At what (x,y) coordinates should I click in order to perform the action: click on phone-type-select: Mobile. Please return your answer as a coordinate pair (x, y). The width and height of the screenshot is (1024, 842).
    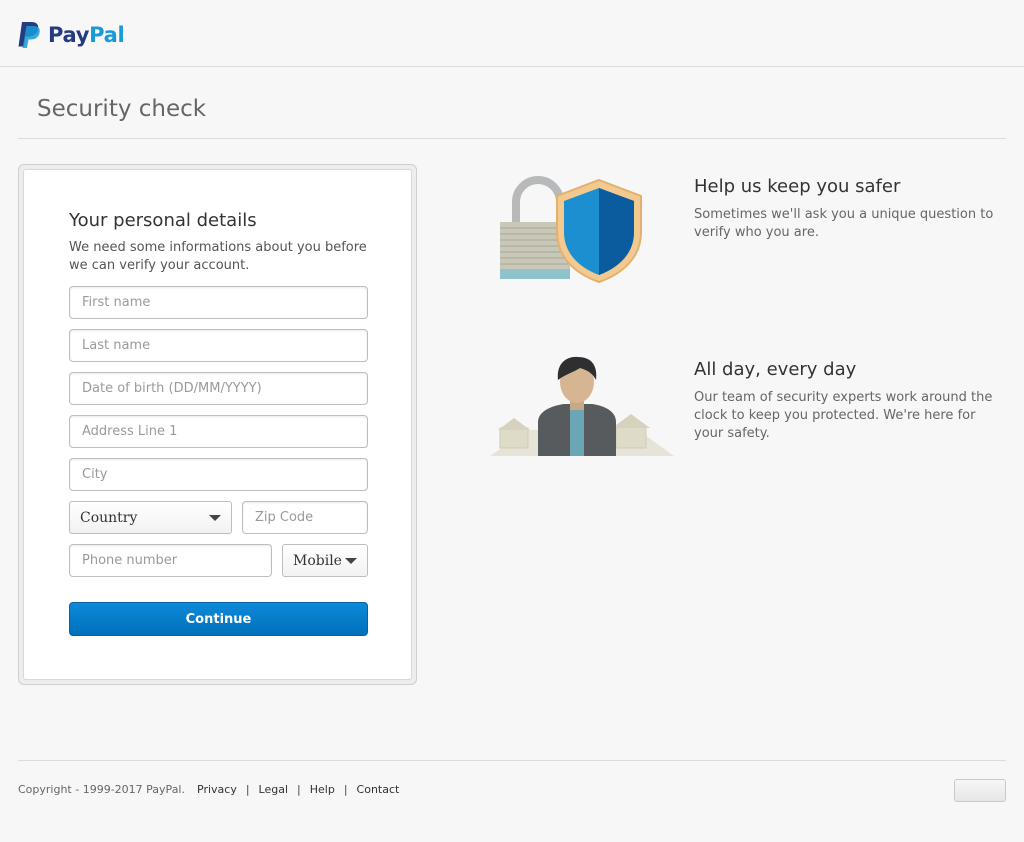
    Looking at the image, I should click on (325, 560).